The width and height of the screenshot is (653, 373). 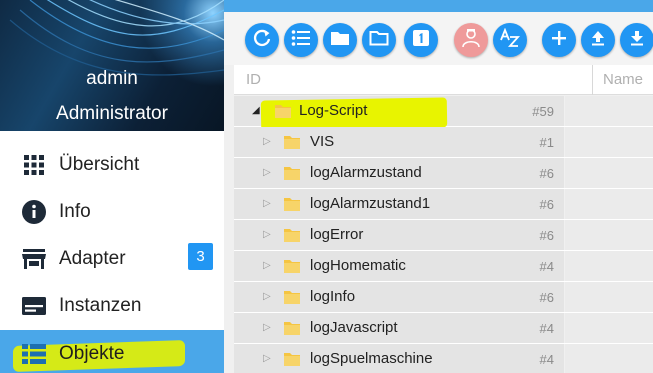 I want to click on list-icon, so click(x=34, y=354).